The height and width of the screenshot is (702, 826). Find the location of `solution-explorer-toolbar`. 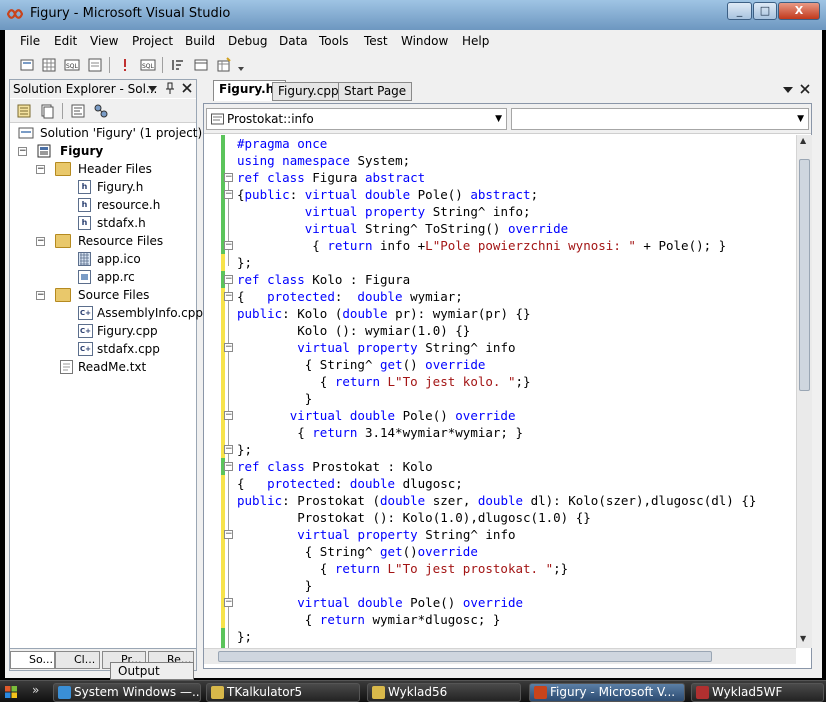

solution-explorer-toolbar is located at coordinates (103, 111).